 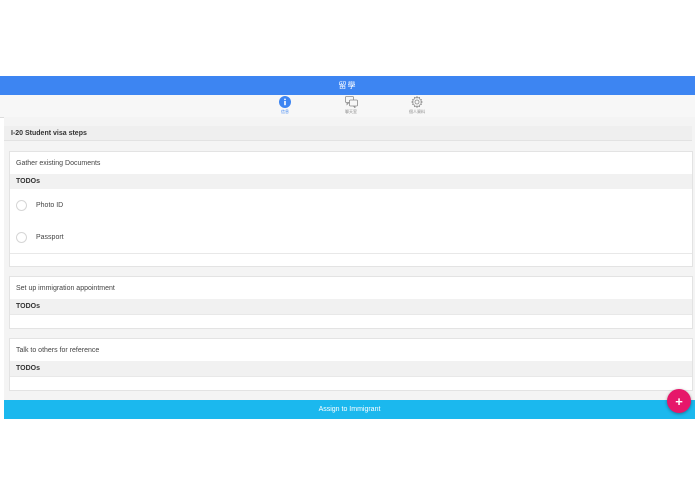 I want to click on step-card: Set up immigration appointment TODOs, so click(x=351, y=302).